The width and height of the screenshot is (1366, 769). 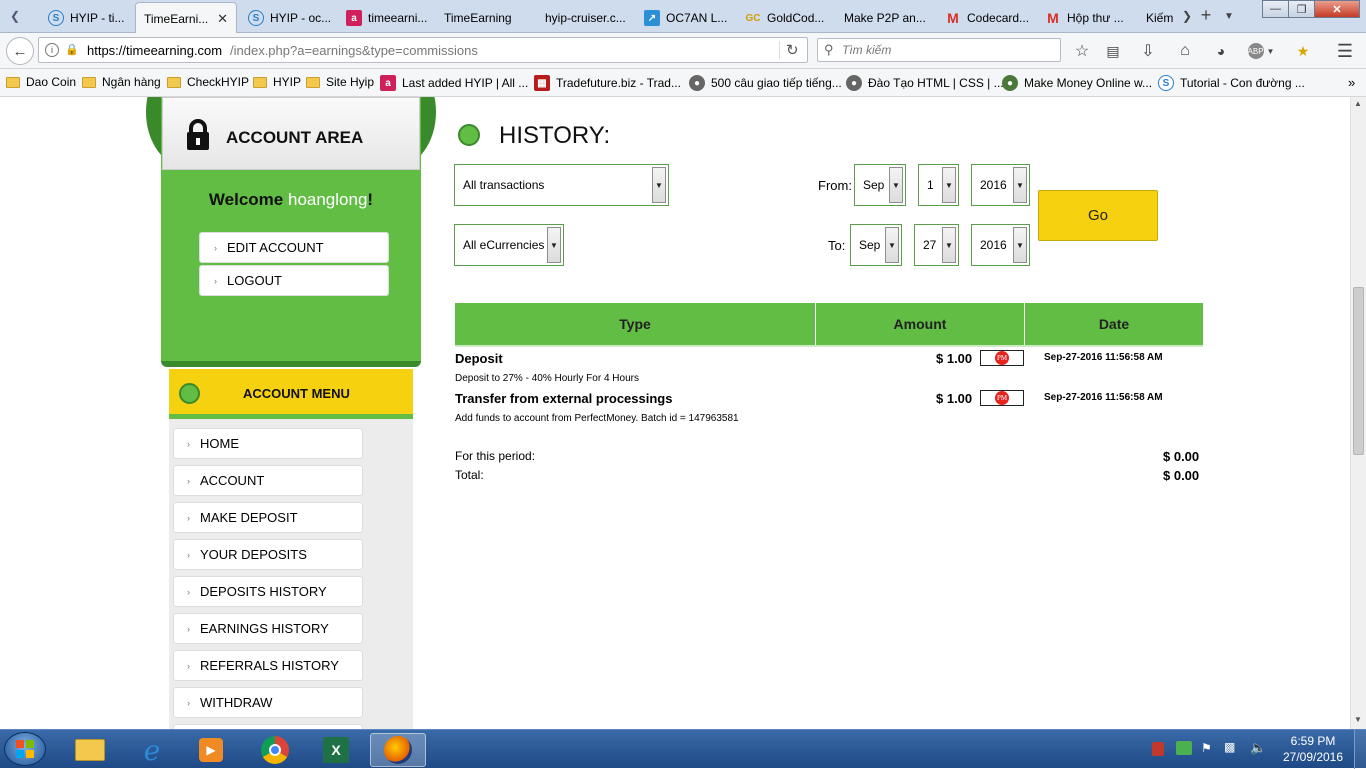 I want to click on signal-tray-icon: ▩, so click(x=1233, y=748).